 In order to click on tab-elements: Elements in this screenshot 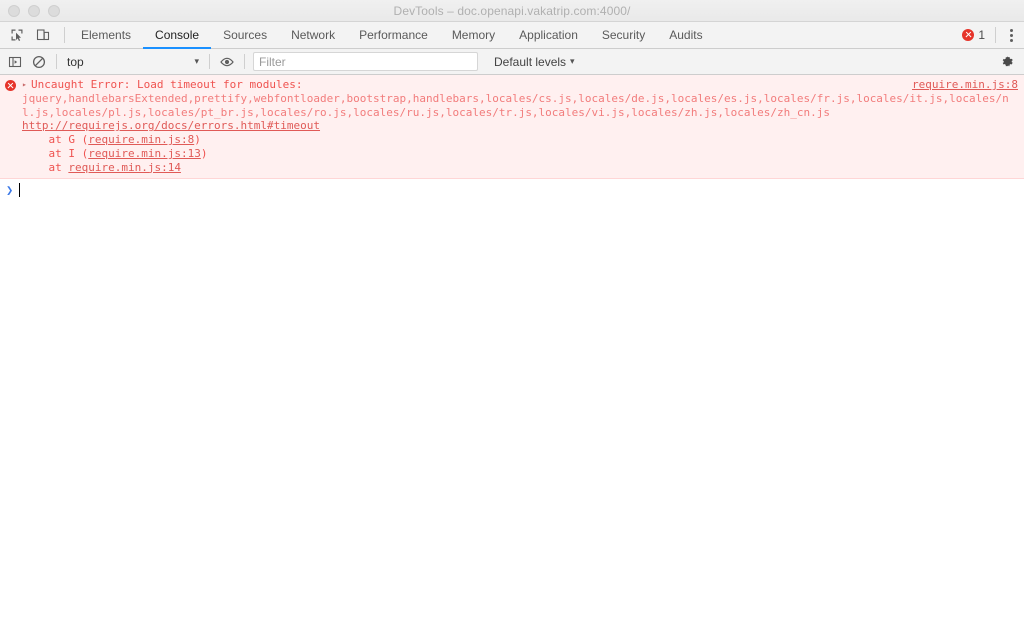, I will do `click(106, 35)`.